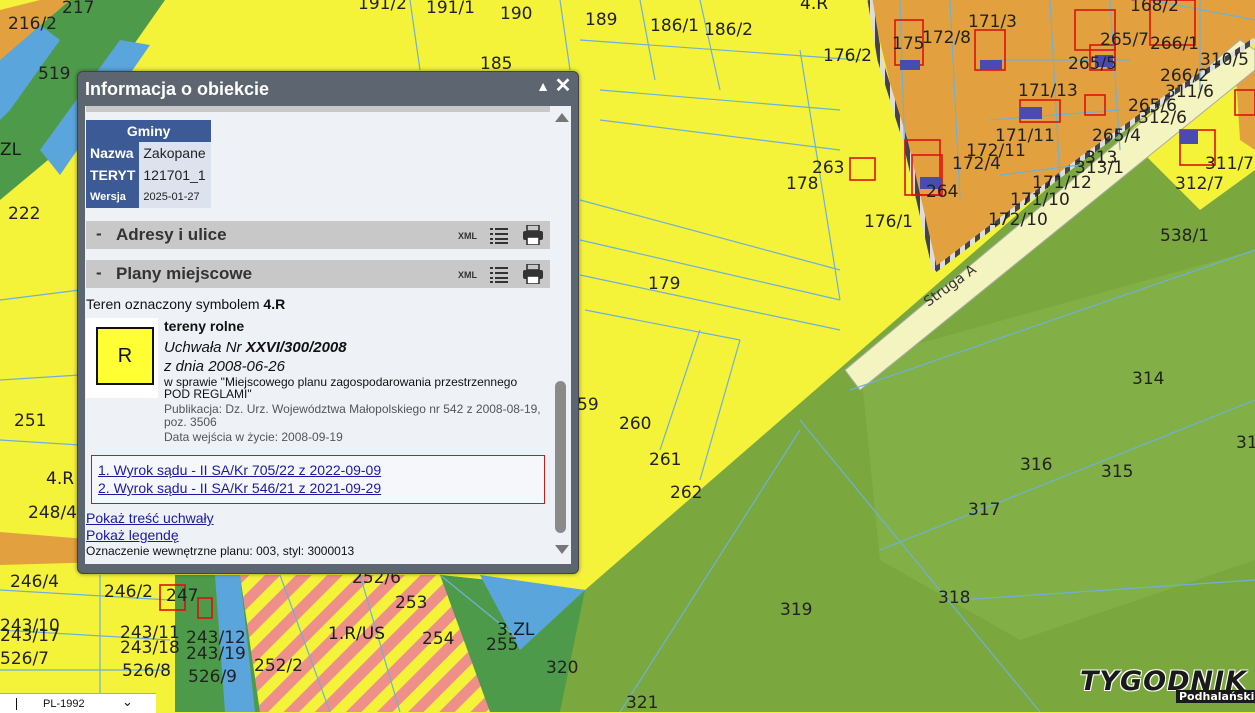 The height and width of the screenshot is (713, 1255). I want to click on scroll-up-arrow-icon, so click(562, 117).